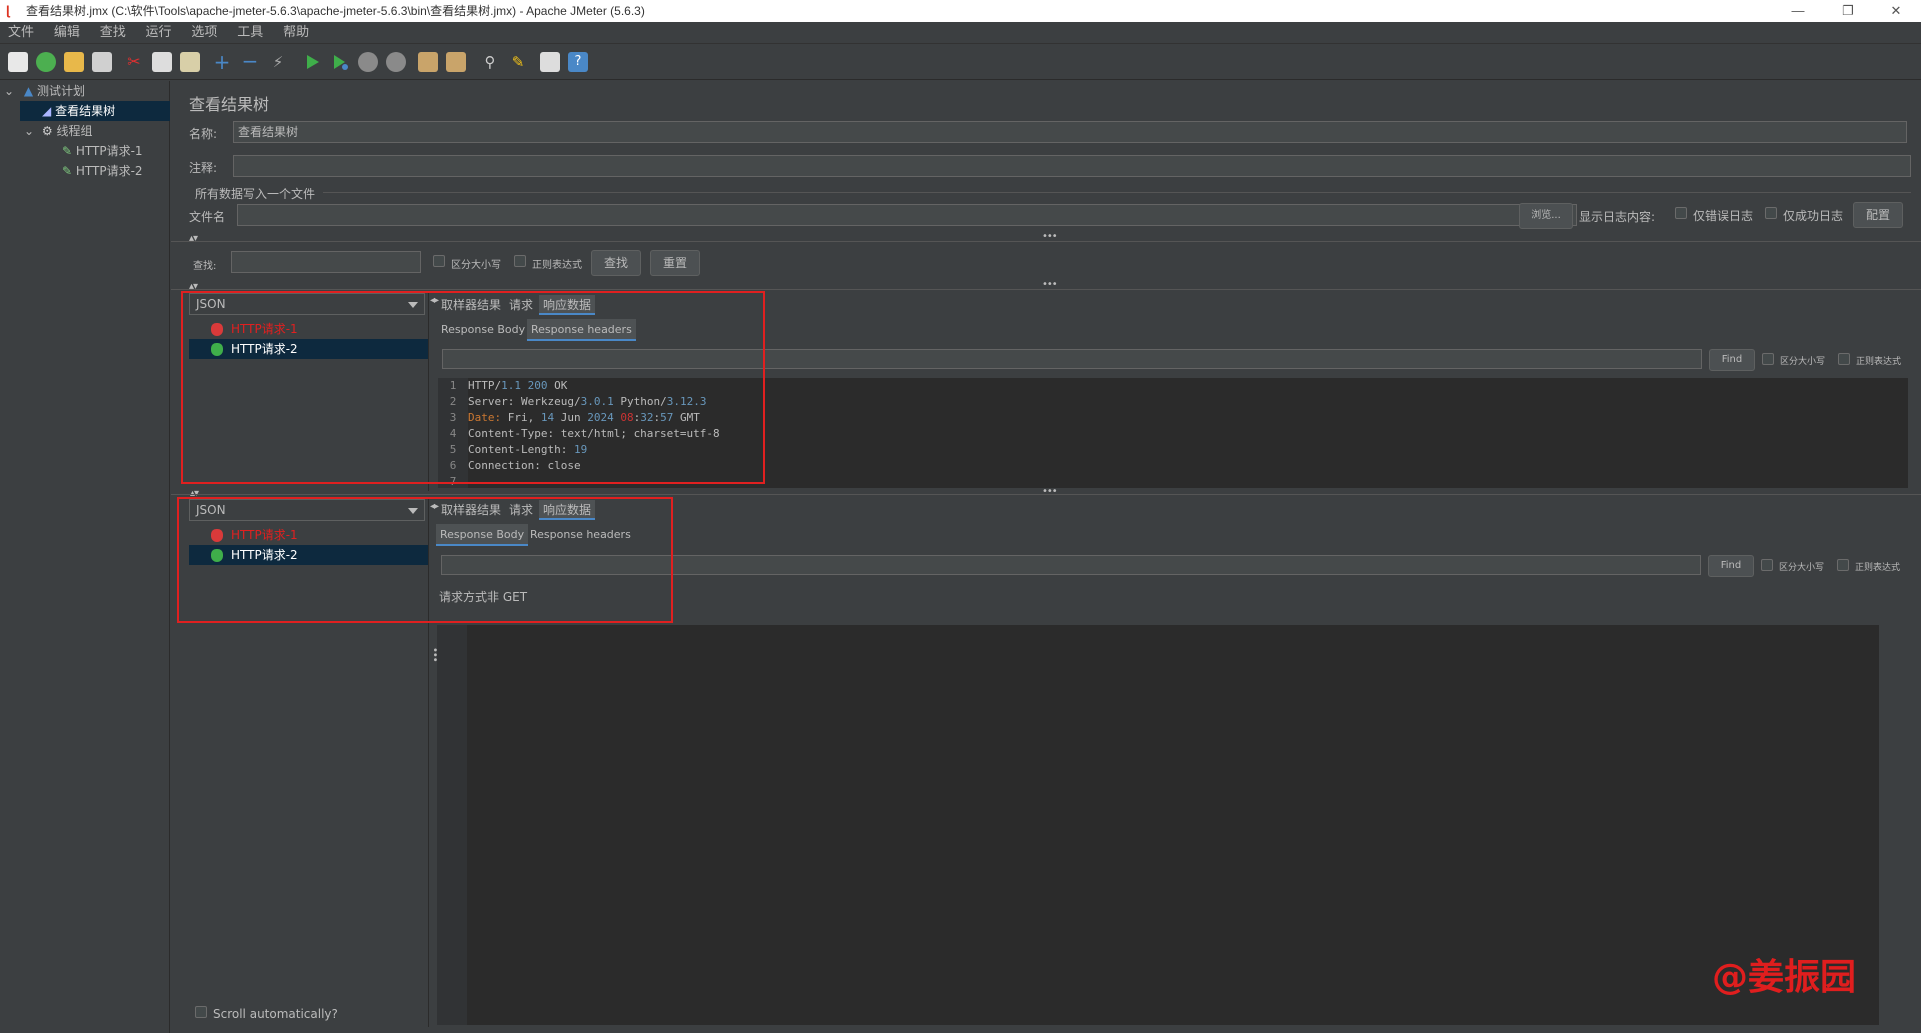 This screenshot has width=1921, height=1033. What do you see at coordinates (456, 62) in the screenshot?
I see `clear-all-icon` at bounding box center [456, 62].